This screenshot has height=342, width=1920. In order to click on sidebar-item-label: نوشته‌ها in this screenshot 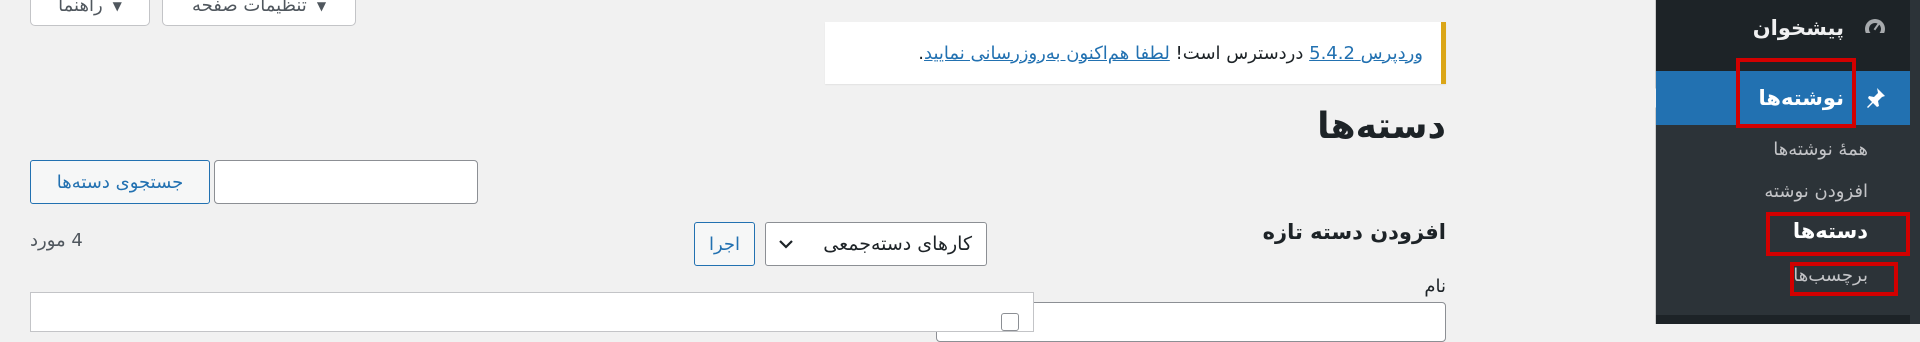, I will do `click(1801, 98)`.